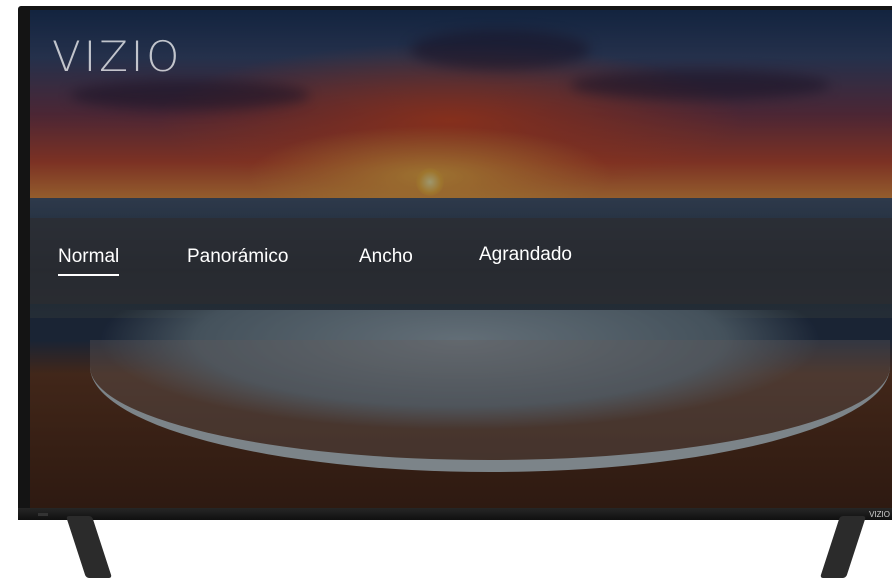  I want to click on tv-stand-right, so click(843, 547).